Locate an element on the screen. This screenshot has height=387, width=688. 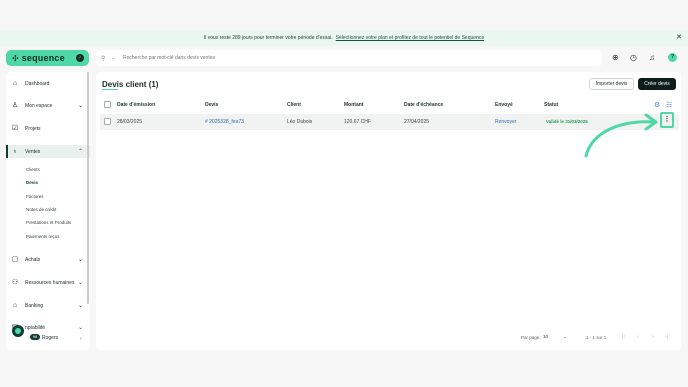
notification-badge: 98 is located at coordinates (35, 337).